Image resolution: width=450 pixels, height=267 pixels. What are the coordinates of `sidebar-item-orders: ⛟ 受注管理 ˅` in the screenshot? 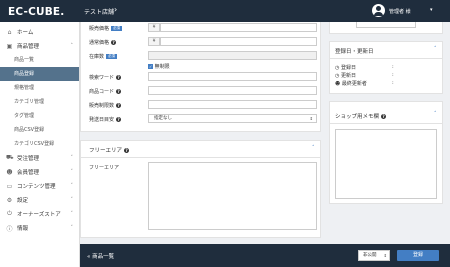 It's located at (39, 158).